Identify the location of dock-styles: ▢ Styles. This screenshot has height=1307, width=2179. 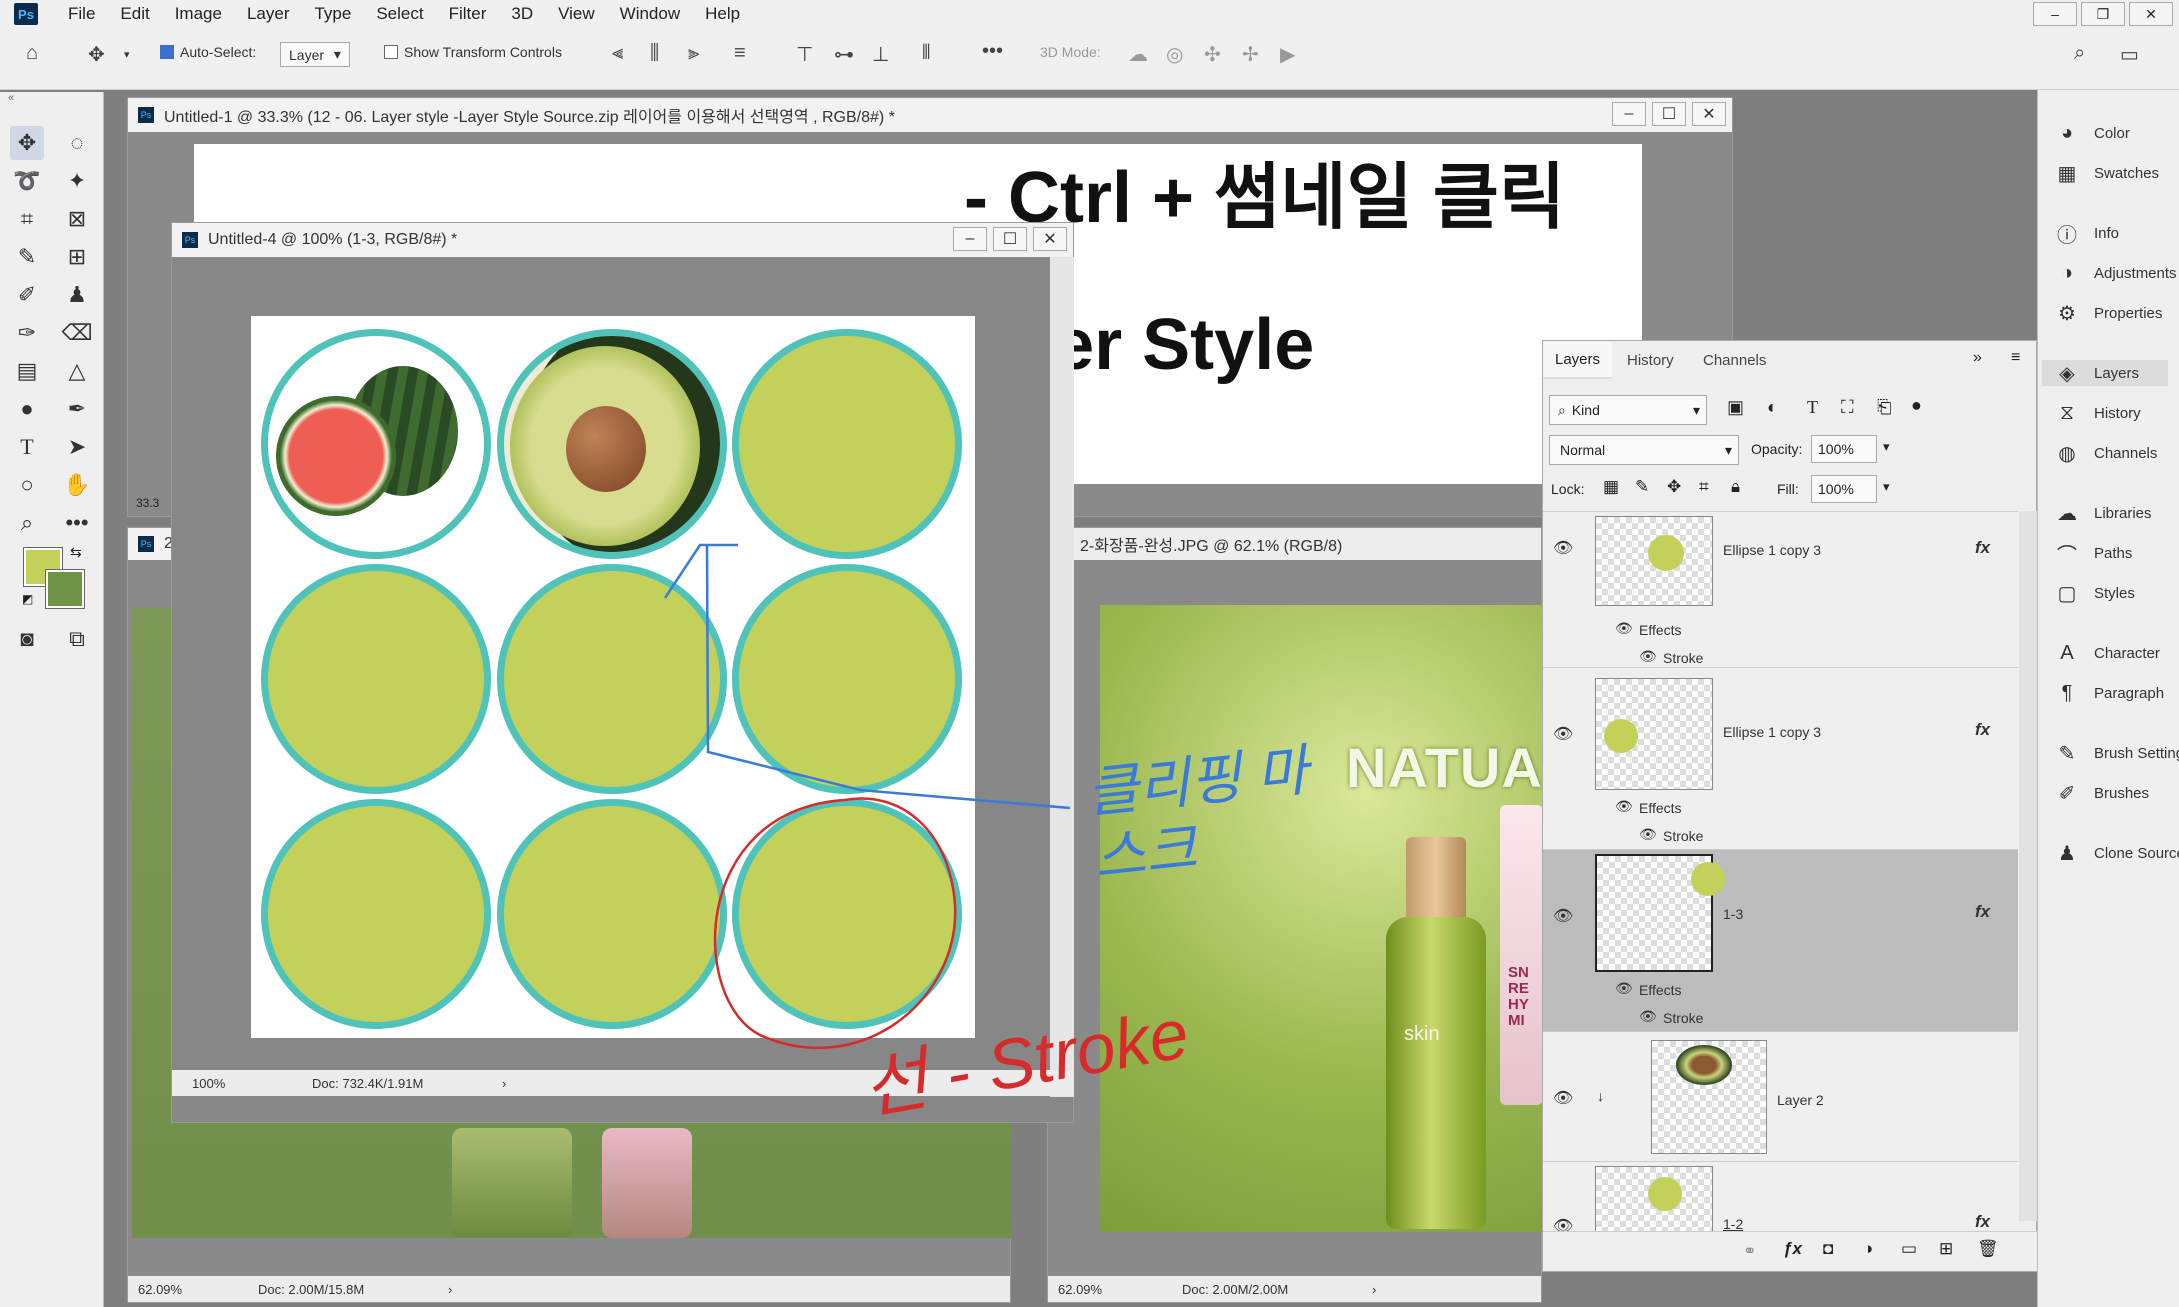
(2094, 593).